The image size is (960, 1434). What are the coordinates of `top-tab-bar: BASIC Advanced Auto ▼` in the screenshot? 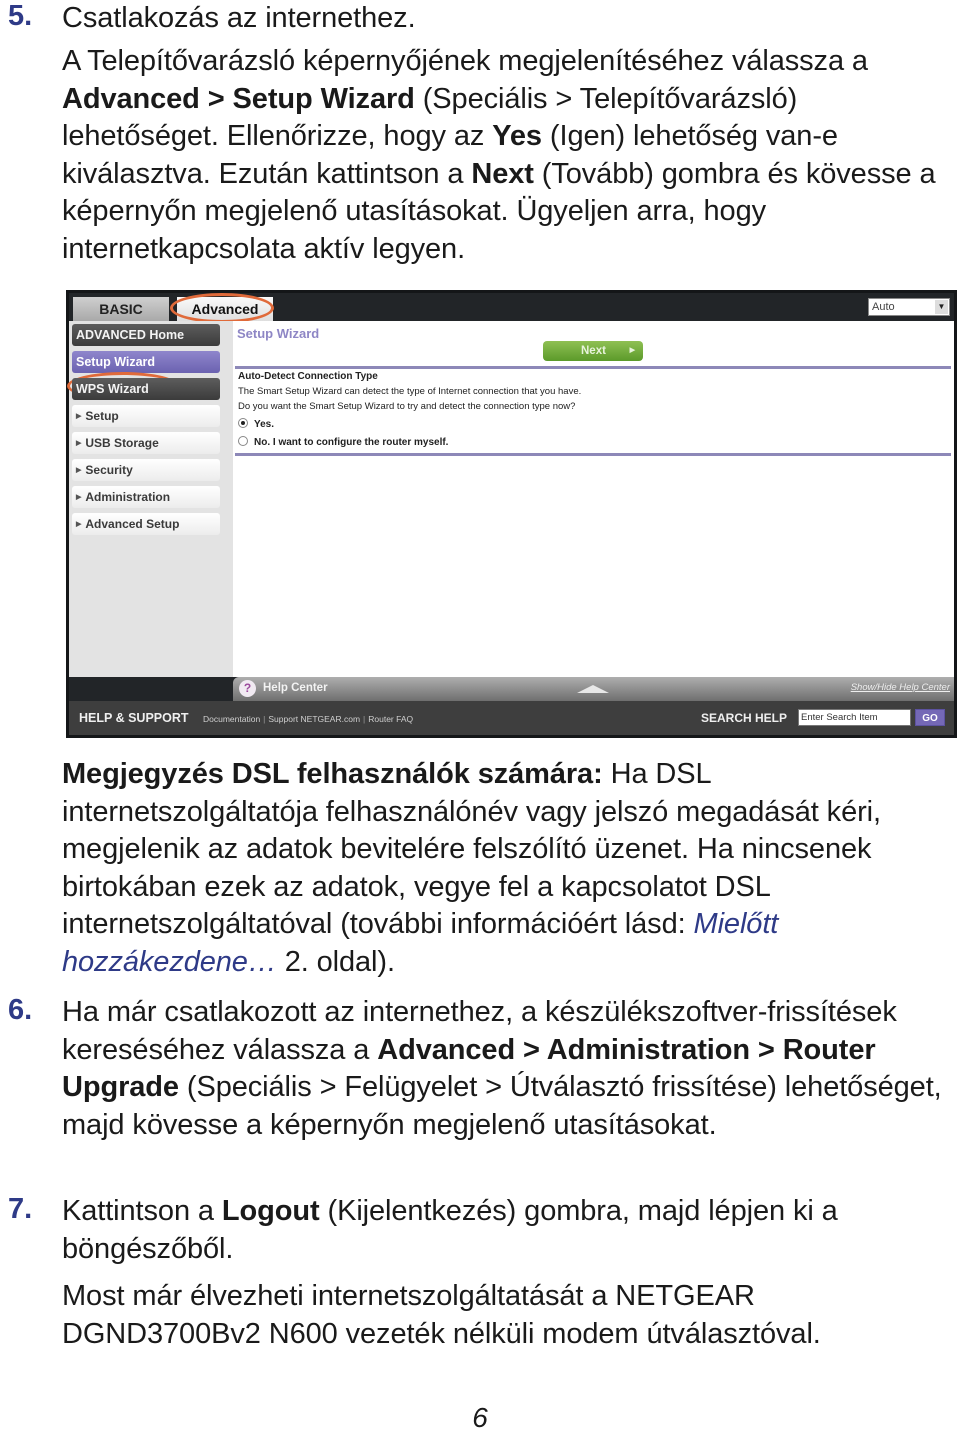 It's located at (511, 308).